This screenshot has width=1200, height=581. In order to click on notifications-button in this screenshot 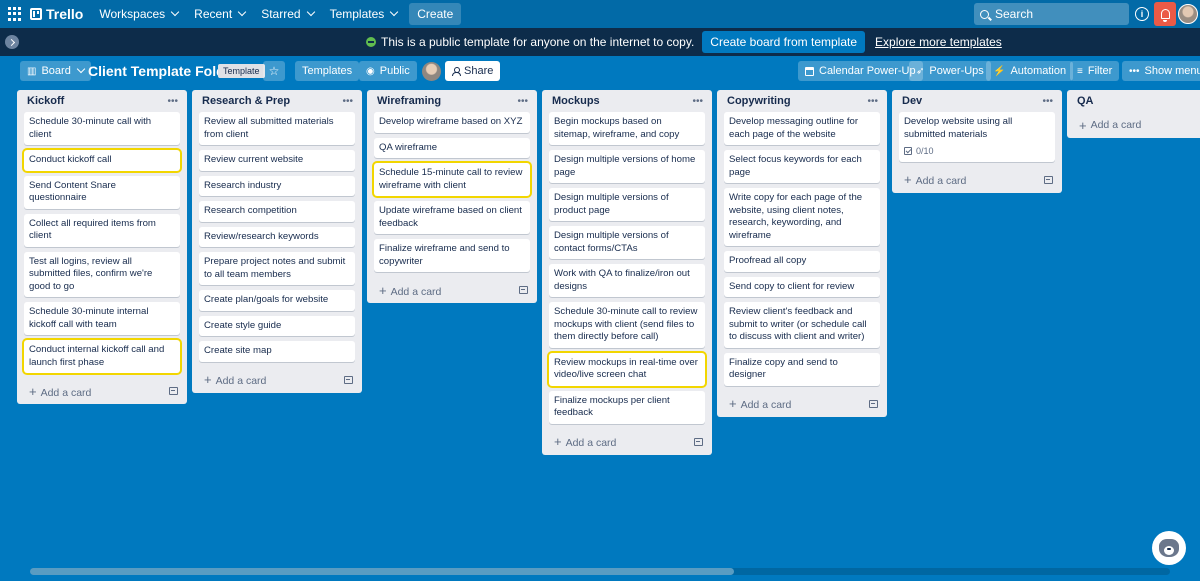, I will do `click(1165, 14)`.